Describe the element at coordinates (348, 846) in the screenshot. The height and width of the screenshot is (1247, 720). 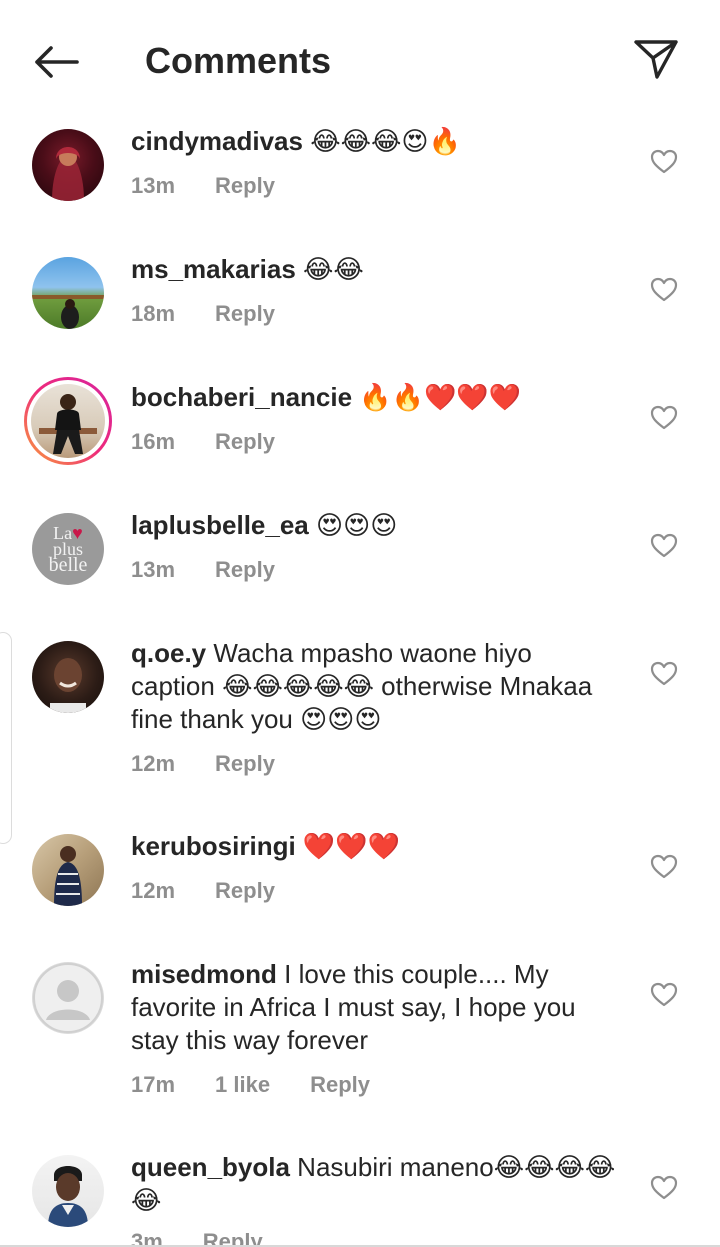
I see `comment-text: ❤️❤️❤️` at that location.